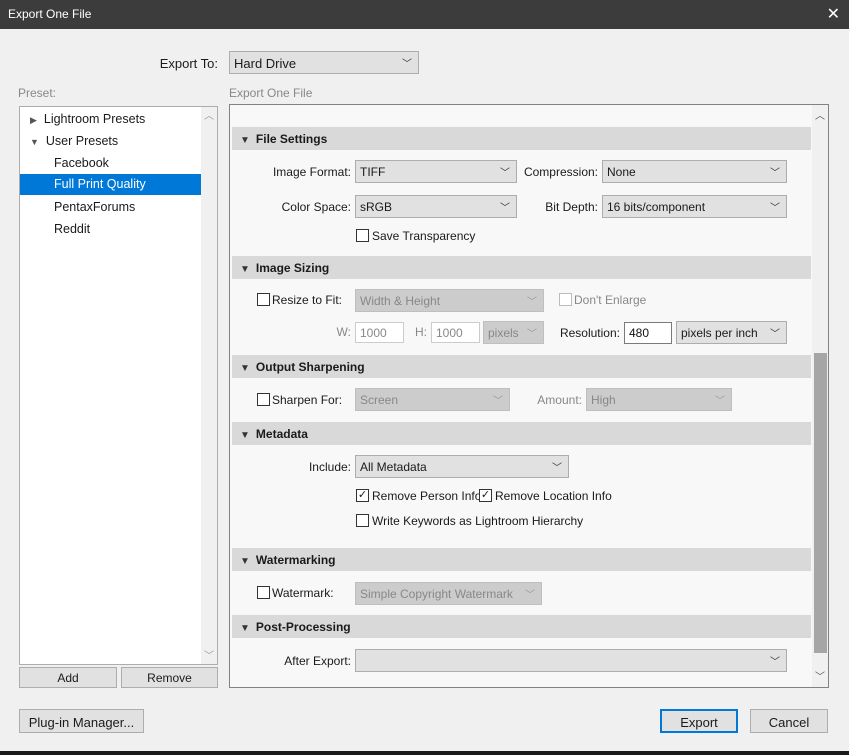 The width and height of the screenshot is (849, 755). What do you see at coordinates (694, 171) in the screenshot?
I see `compression-select: None ﹀` at bounding box center [694, 171].